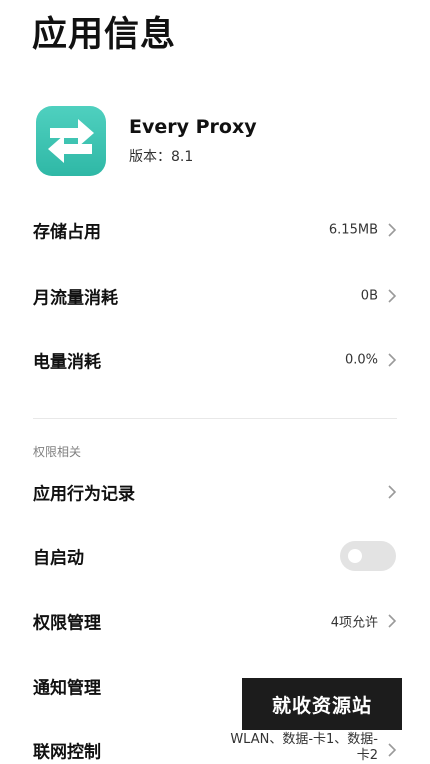  What do you see at coordinates (353, 230) in the screenshot?
I see `storage-value: 6.15MB` at bounding box center [353, 230].